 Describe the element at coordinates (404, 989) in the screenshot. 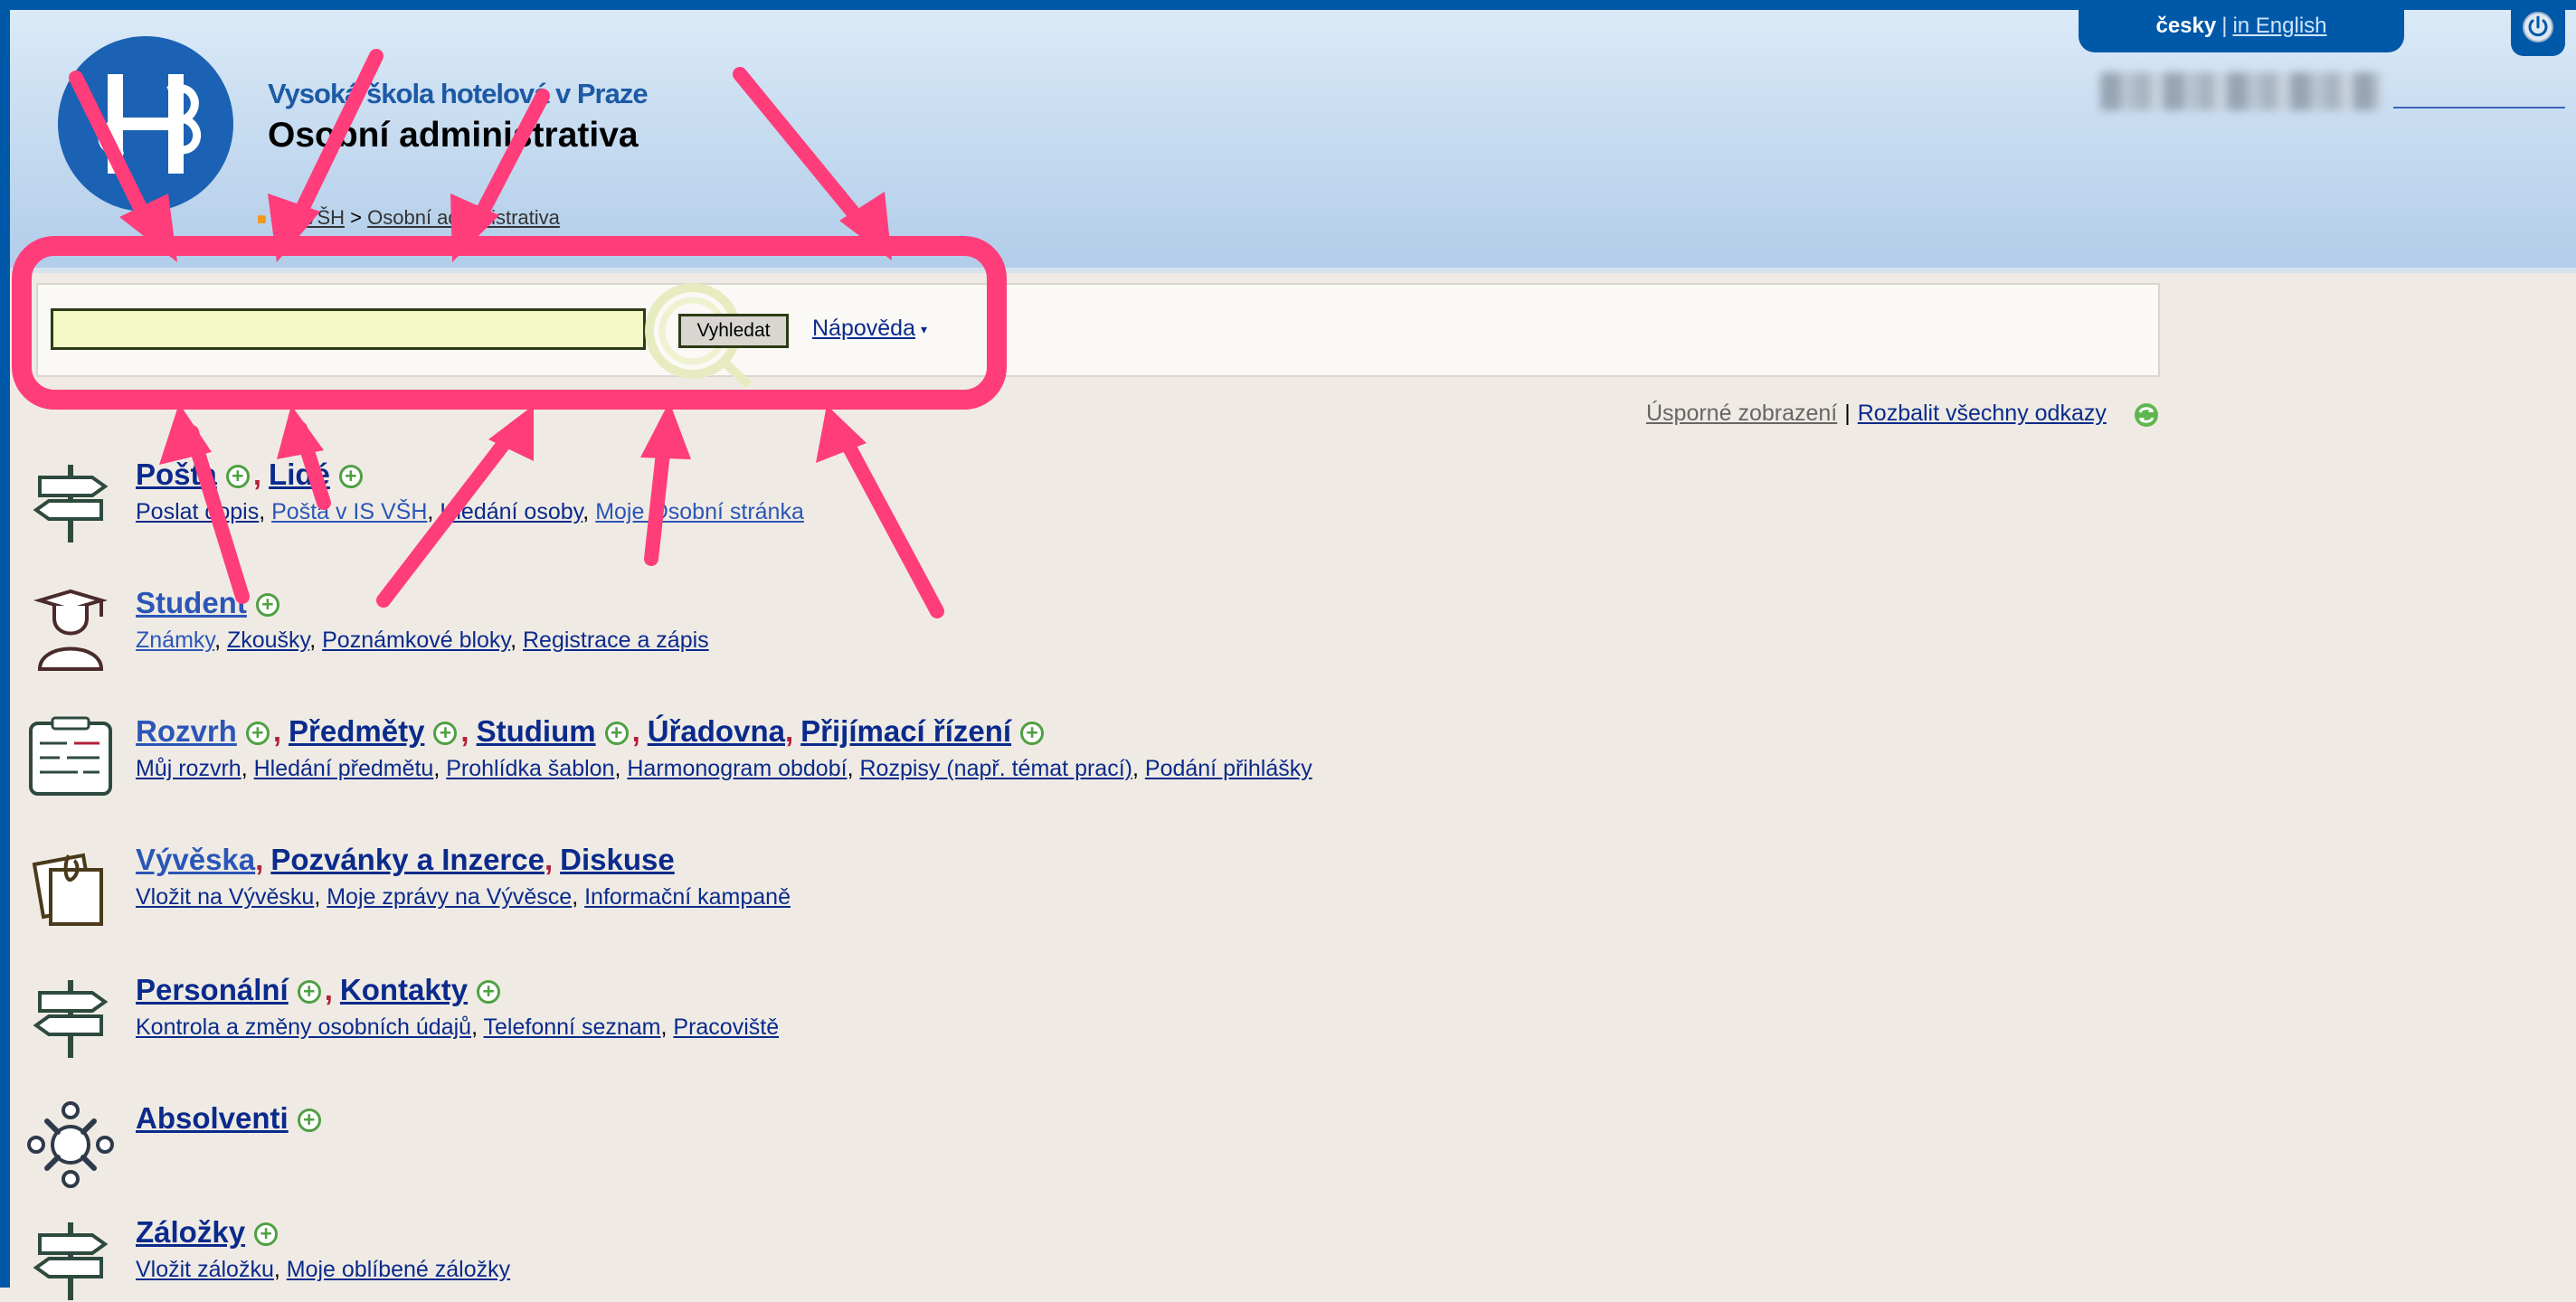

I see `title-link: Kontakty` at that location.